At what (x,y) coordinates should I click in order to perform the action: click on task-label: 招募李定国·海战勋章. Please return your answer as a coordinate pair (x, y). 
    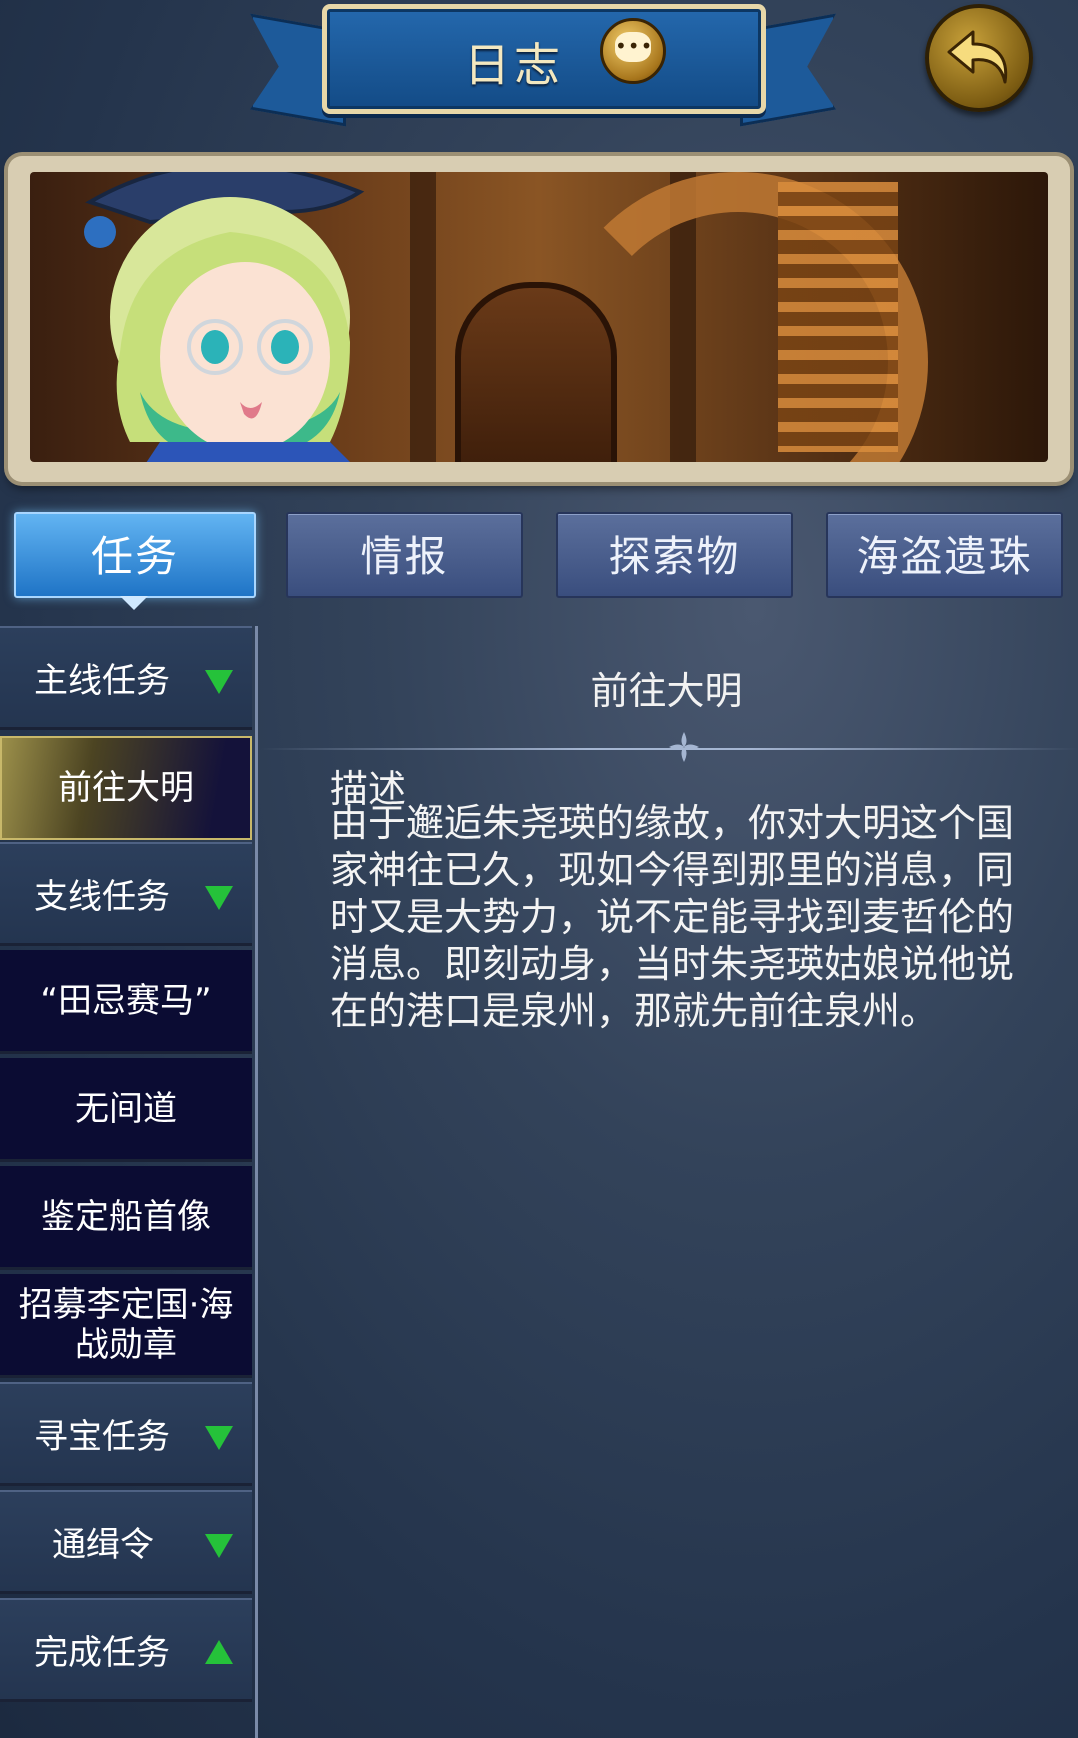
    Looking at the image, I should click on (126, 1324).